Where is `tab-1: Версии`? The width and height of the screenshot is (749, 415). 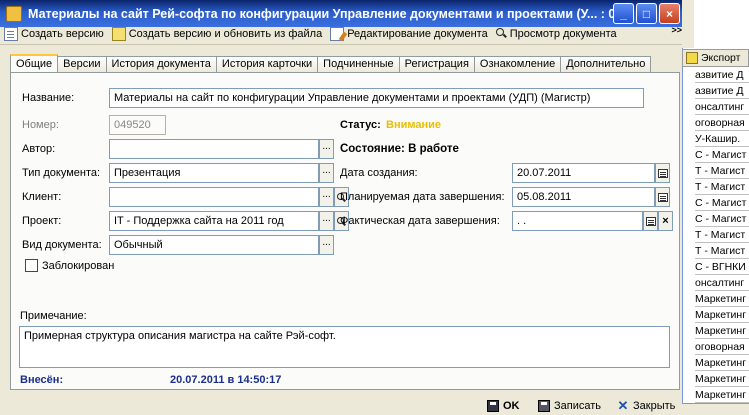 tab-1: Версии is located at coordinates (82, 64).